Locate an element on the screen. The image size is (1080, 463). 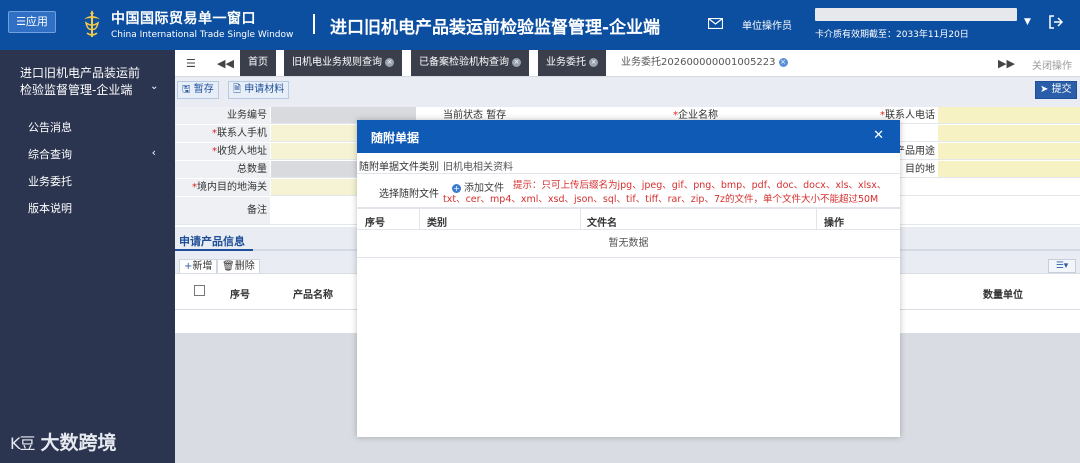
close-operations-button: 关闭操作 is located at coordinates (1052, 64).